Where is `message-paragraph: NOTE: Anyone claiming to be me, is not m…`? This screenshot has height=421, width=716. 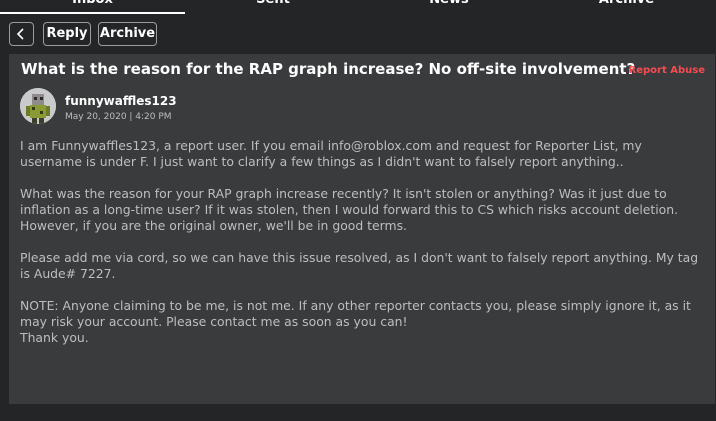
message-paragraph: NOTE: Anyone claiming to be me, is not m… is located at coordinates (355, 321).